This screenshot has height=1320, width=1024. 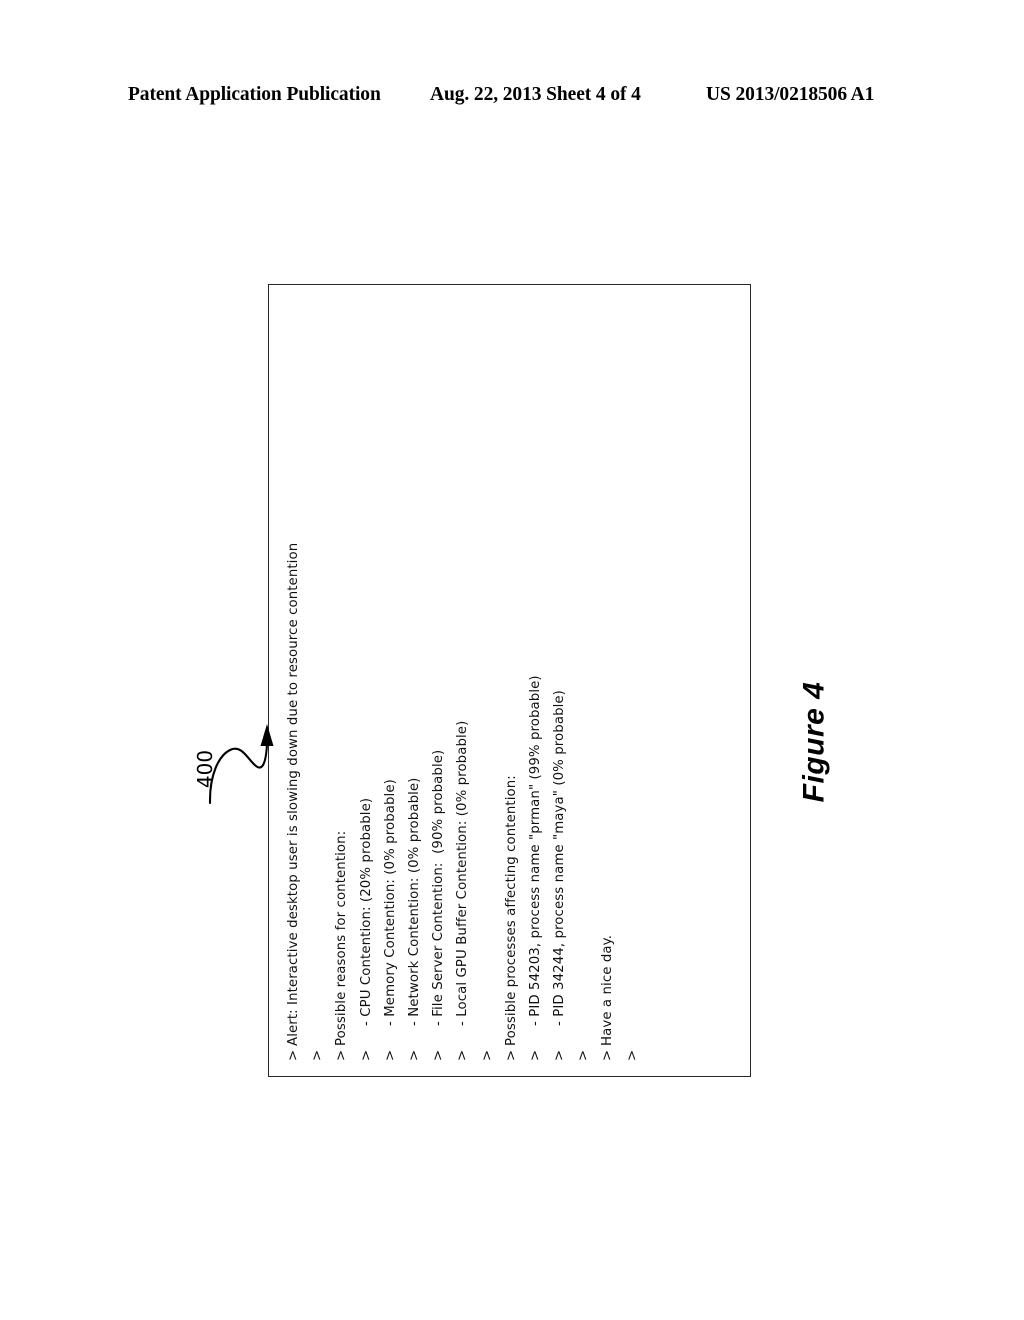 I want to click on figure-caption: Figure 4, so click(x=814, y=742).